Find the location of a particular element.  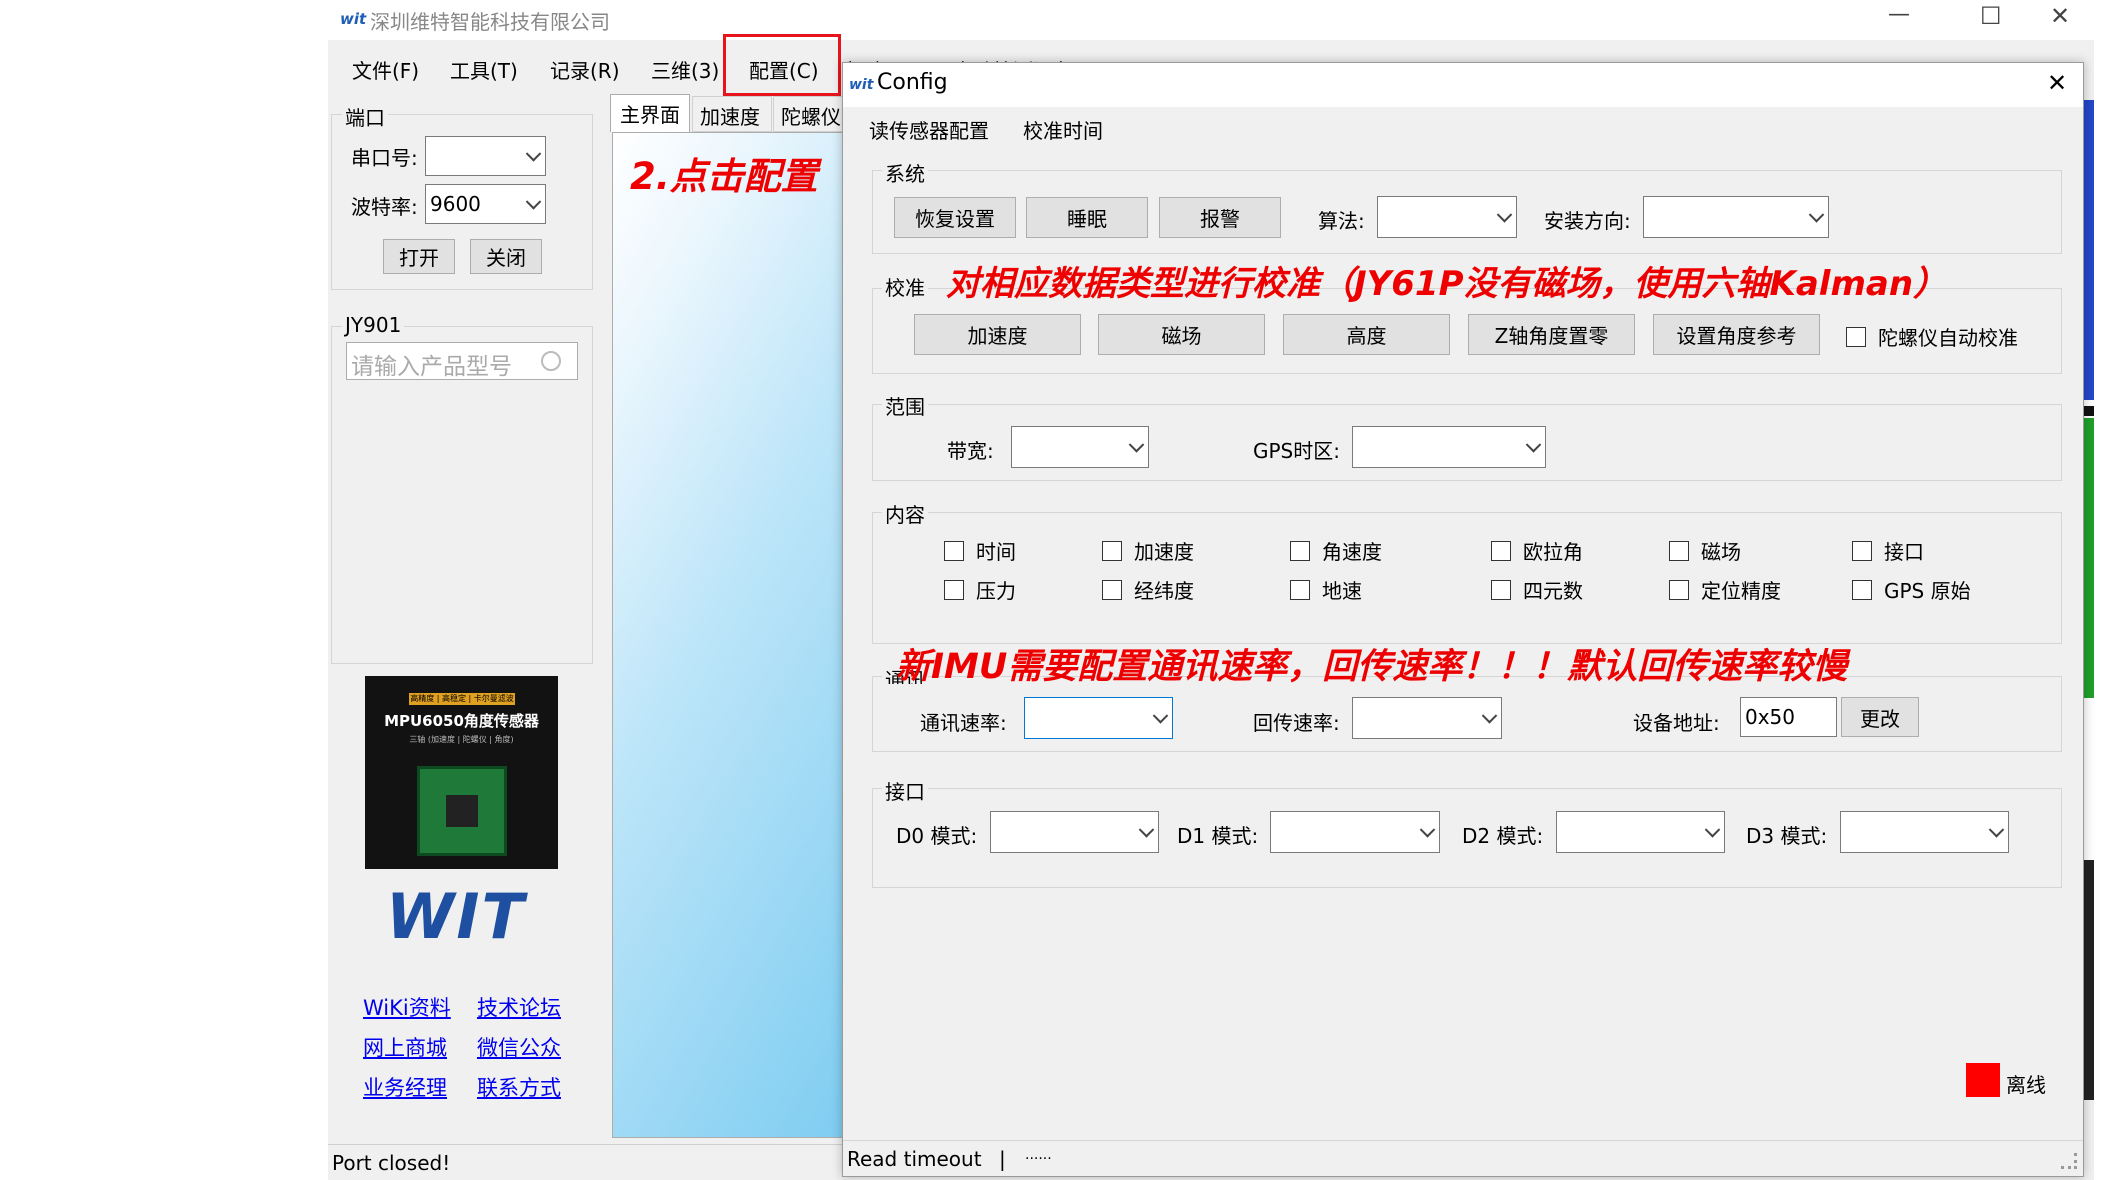

algorithm-select is located at coordinates (1447, 217).